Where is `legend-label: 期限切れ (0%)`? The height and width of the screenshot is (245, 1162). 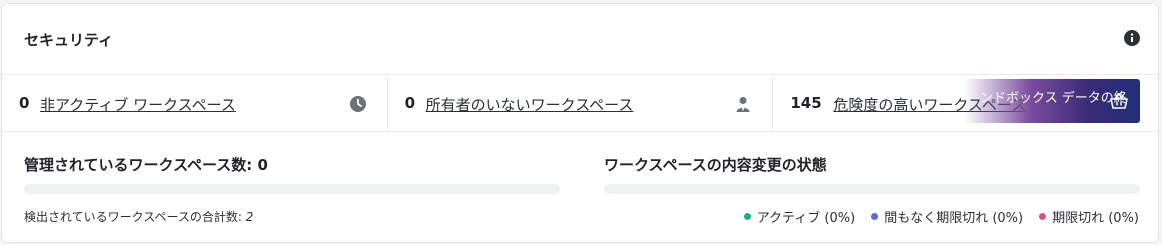 legend-label: 期限切れ (0%) is located at coordinates (1095, 218).